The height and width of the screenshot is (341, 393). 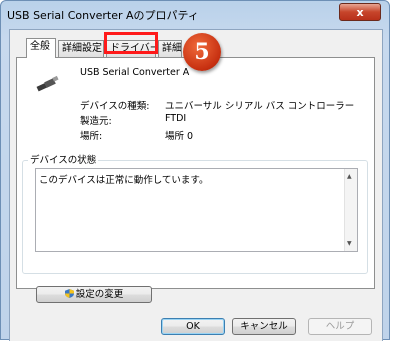 I want to click on tab-general: 全般, so click(x=41, y=48).